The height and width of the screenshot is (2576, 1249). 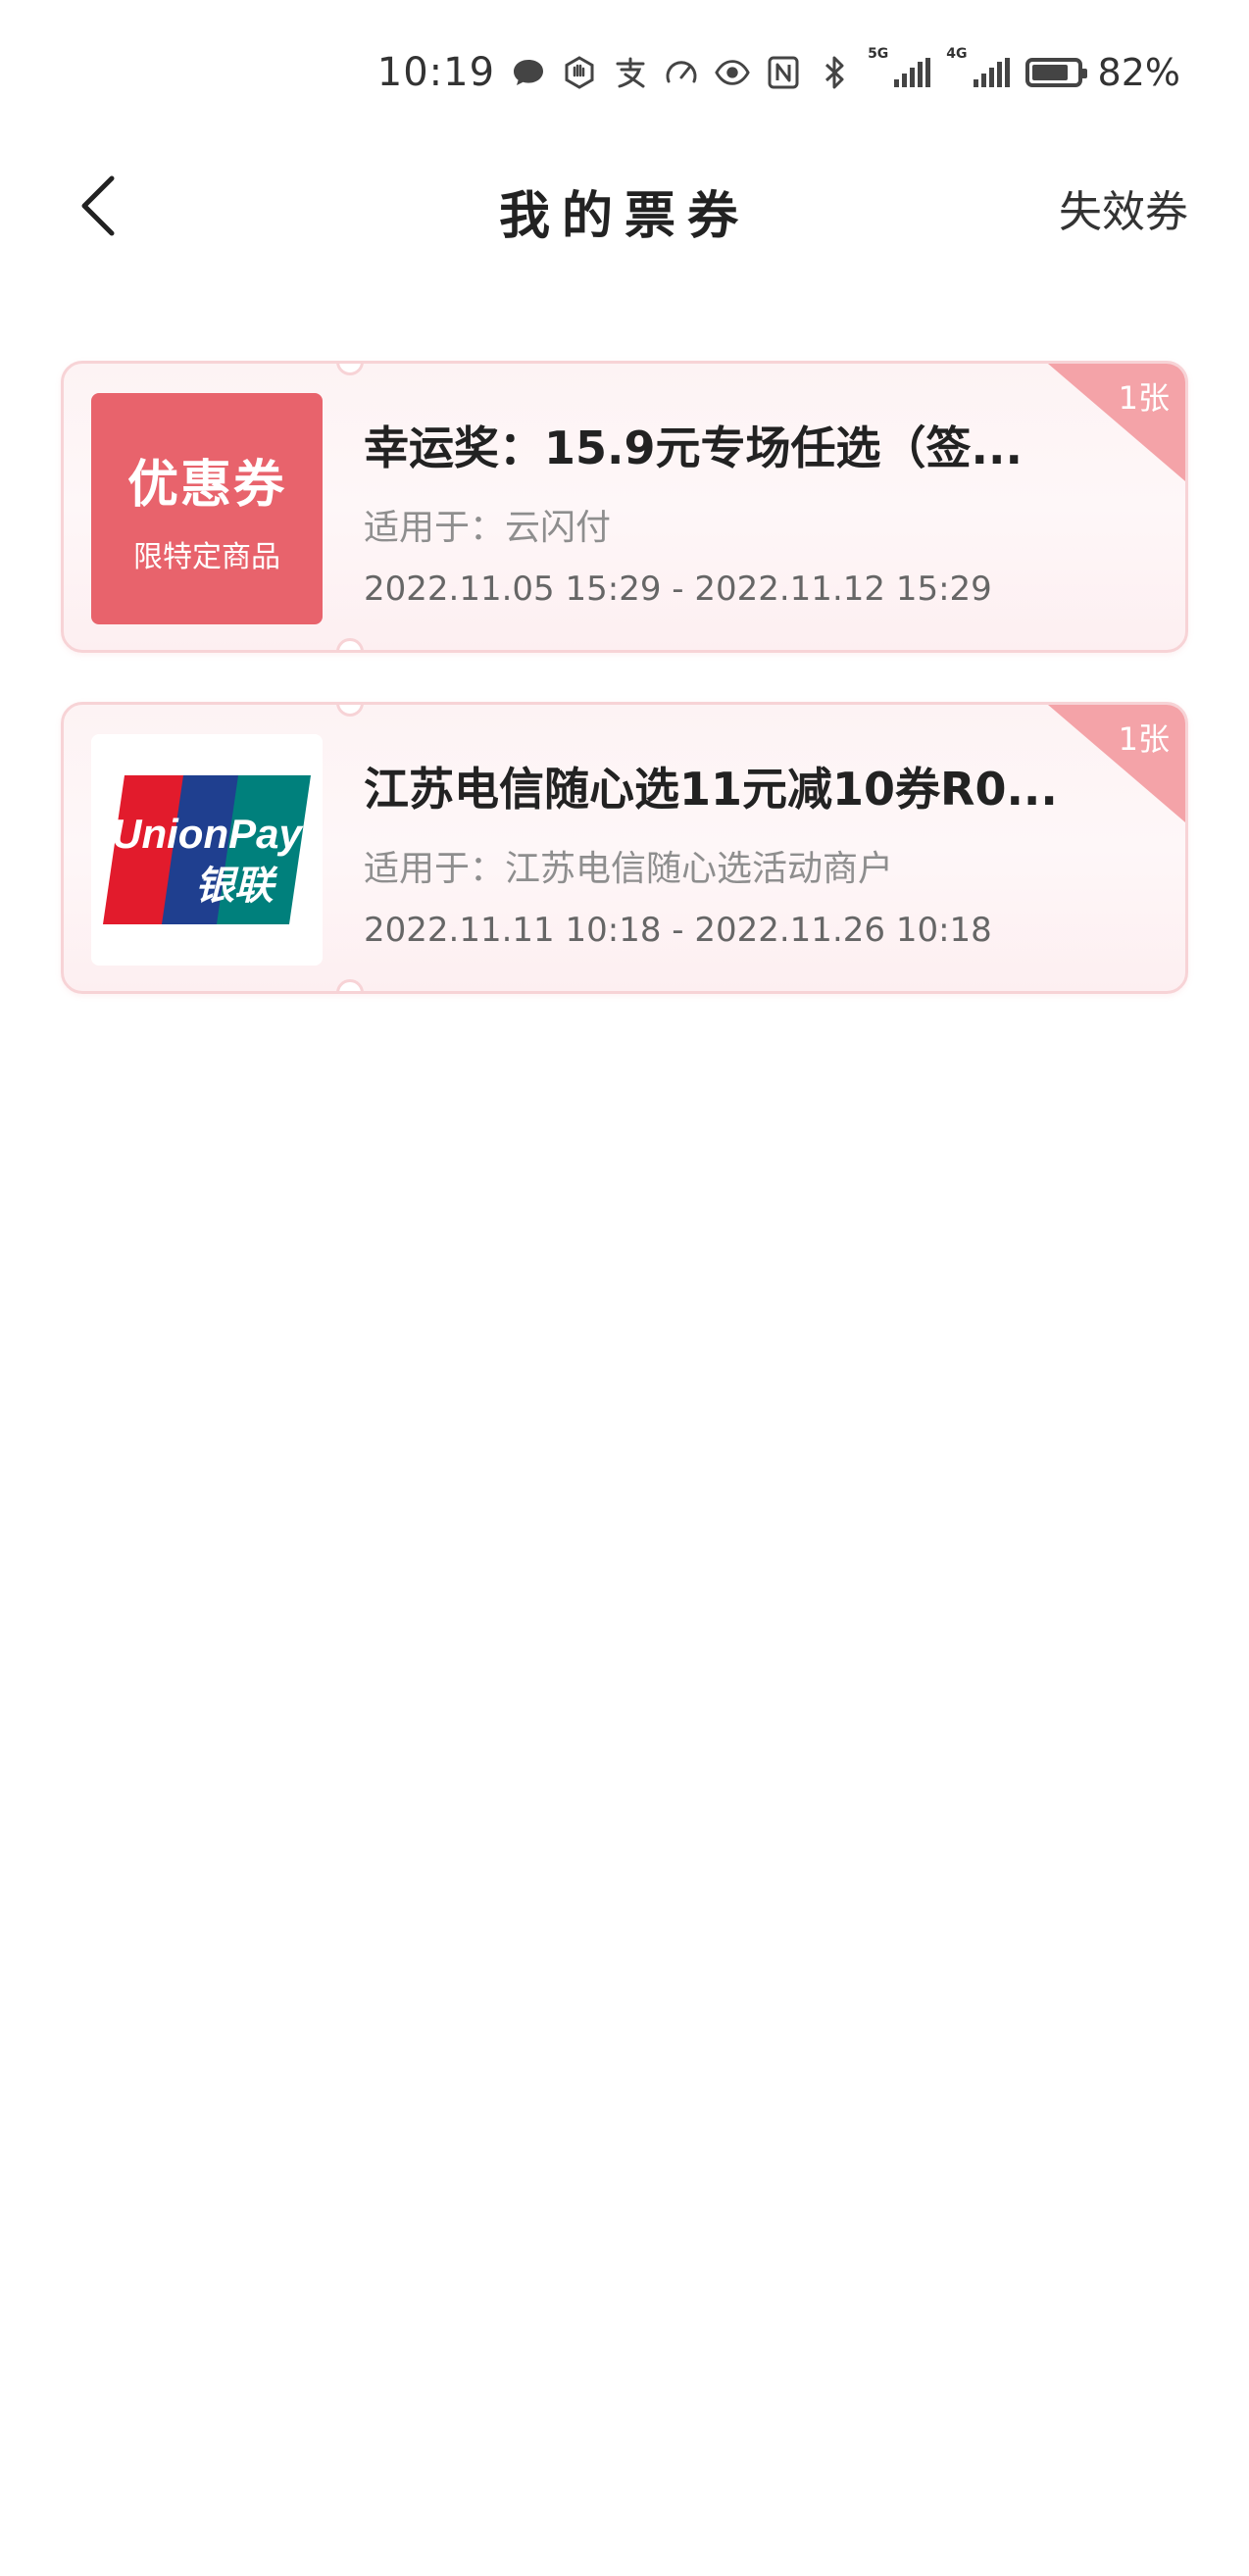 I want to click on unionpay-logo-en: UnionPay, so click(x=208, y=834).